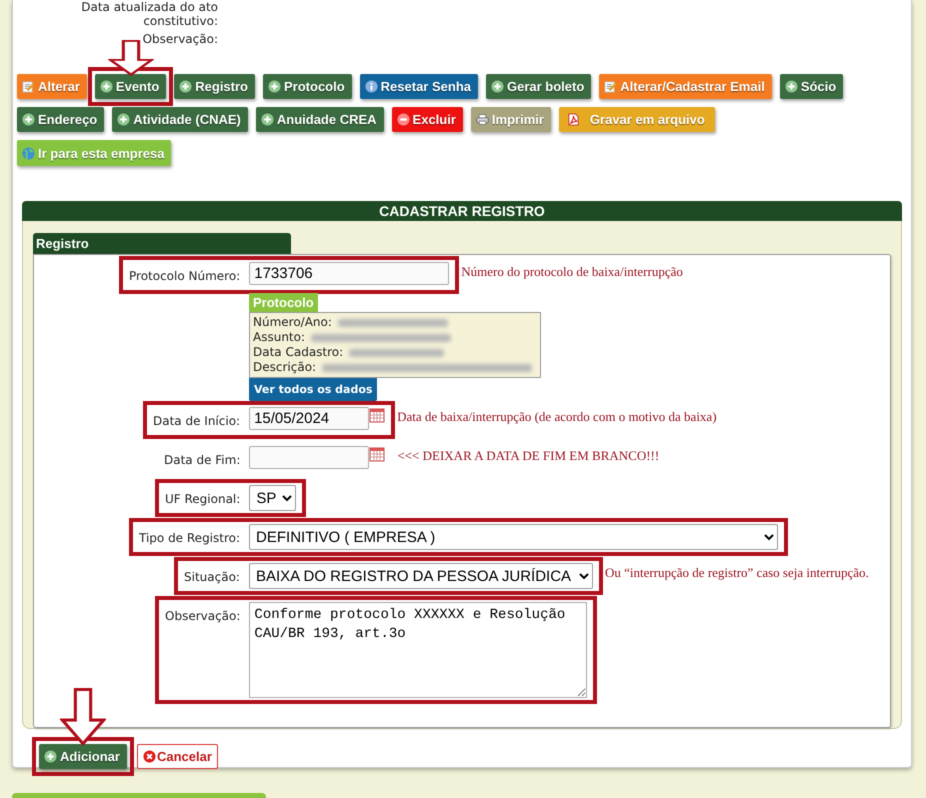  I want to click on printer-icon, so click(482, 119).